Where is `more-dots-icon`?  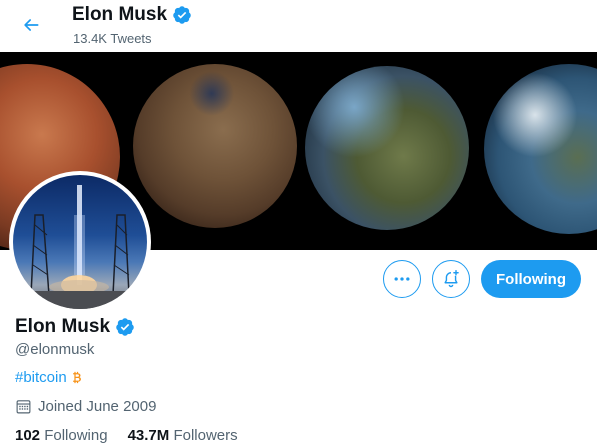
more-dots-icon is located at coordinates (402, 279).